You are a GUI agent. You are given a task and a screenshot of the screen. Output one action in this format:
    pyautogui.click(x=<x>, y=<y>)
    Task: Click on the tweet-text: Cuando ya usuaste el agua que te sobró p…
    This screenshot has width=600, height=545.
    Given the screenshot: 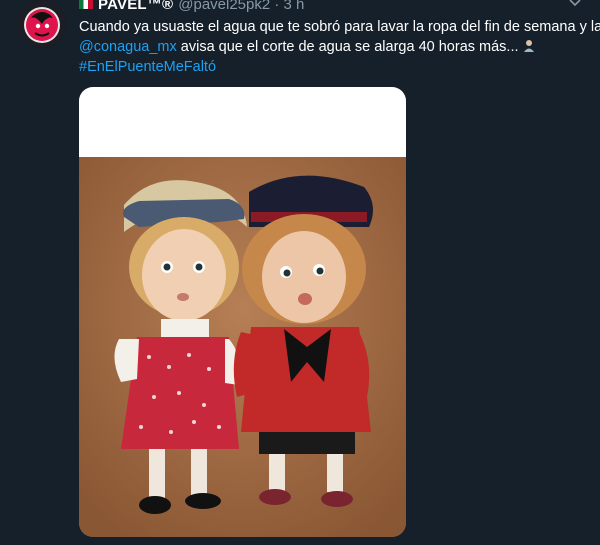 What is the action you would take?
    pyautogui.click(x=339, y=47)
    